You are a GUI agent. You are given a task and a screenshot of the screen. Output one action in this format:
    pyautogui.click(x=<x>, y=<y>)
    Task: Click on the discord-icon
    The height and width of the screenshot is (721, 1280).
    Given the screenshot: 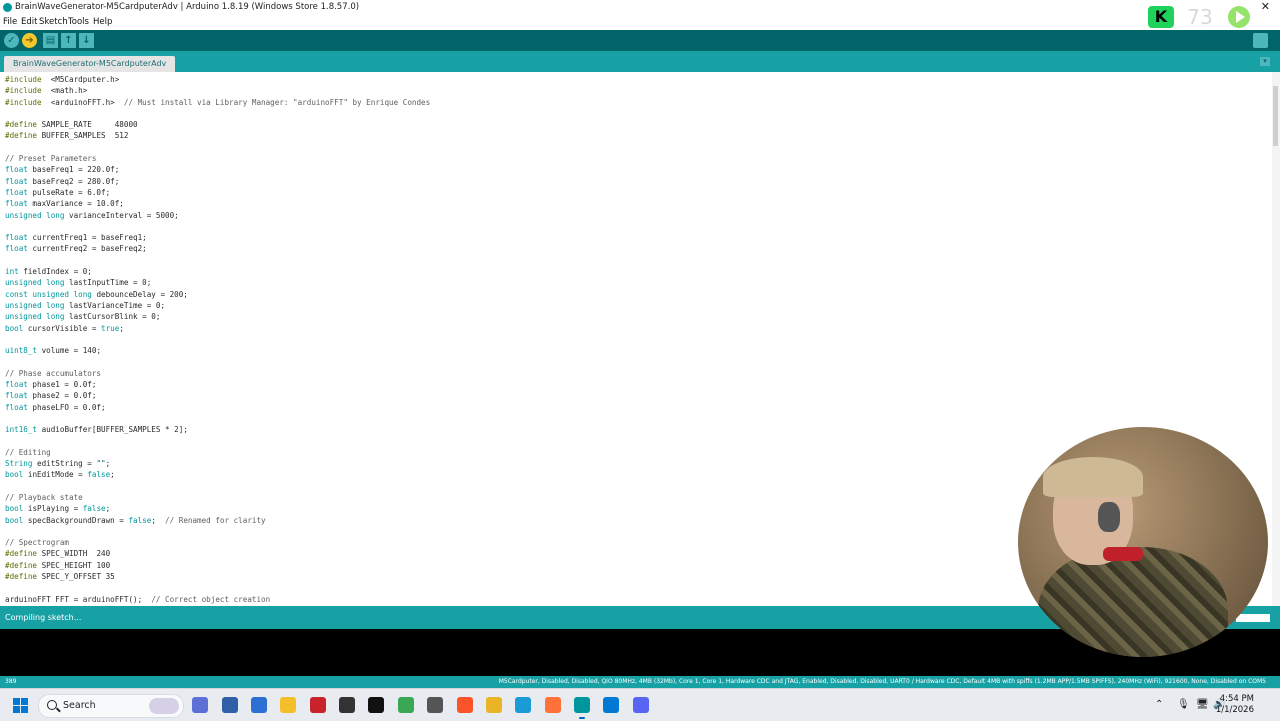 What is the action you would take?
    pyautogui.click(x=641, y=705)
    